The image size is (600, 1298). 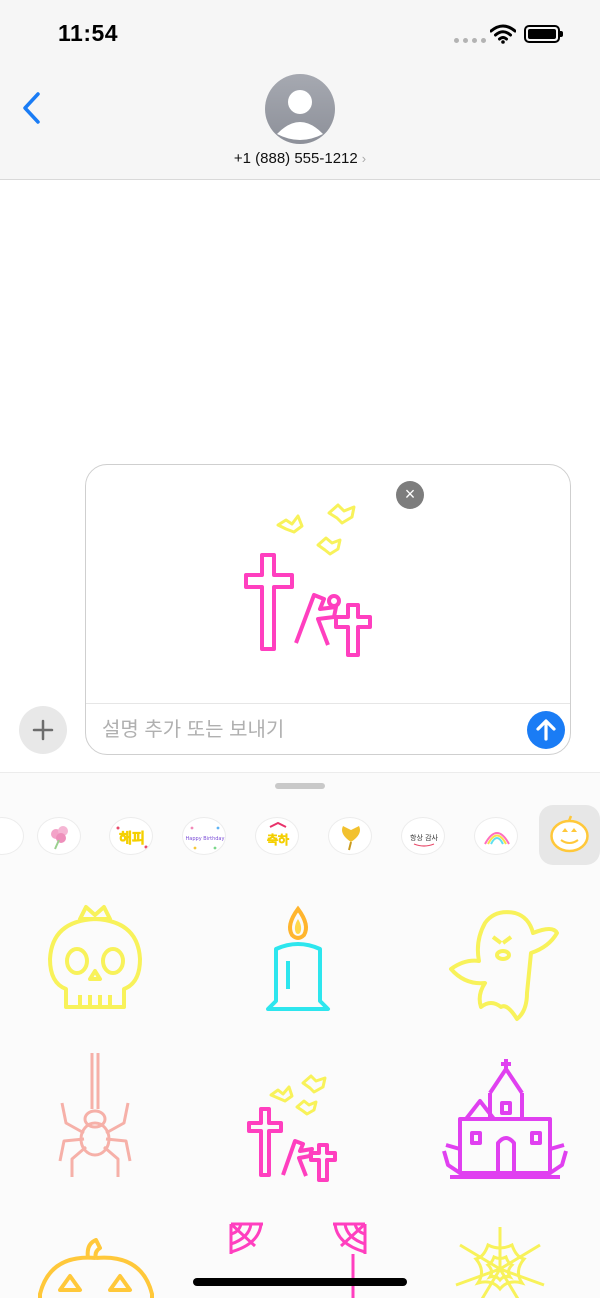 I want to click on plus-icon, so click(x=43, y=730).